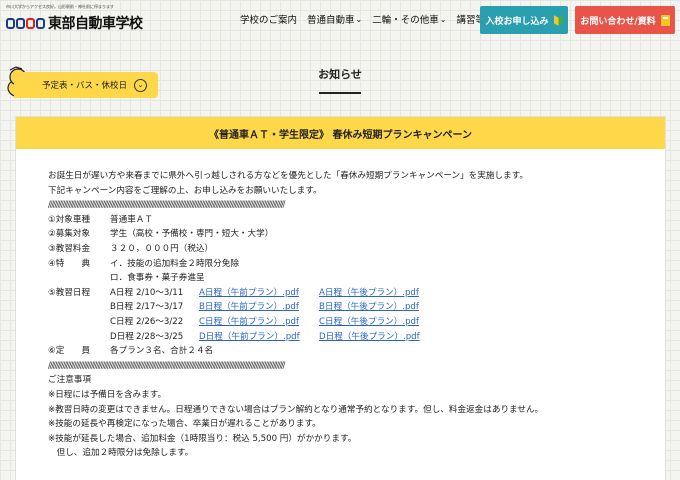 This screenshot has height=480, width=680. What do you see at coordinates (69, 380) in the screenshot?
I see `notes-title: ご注意事項` at bounding box center [69, 380].